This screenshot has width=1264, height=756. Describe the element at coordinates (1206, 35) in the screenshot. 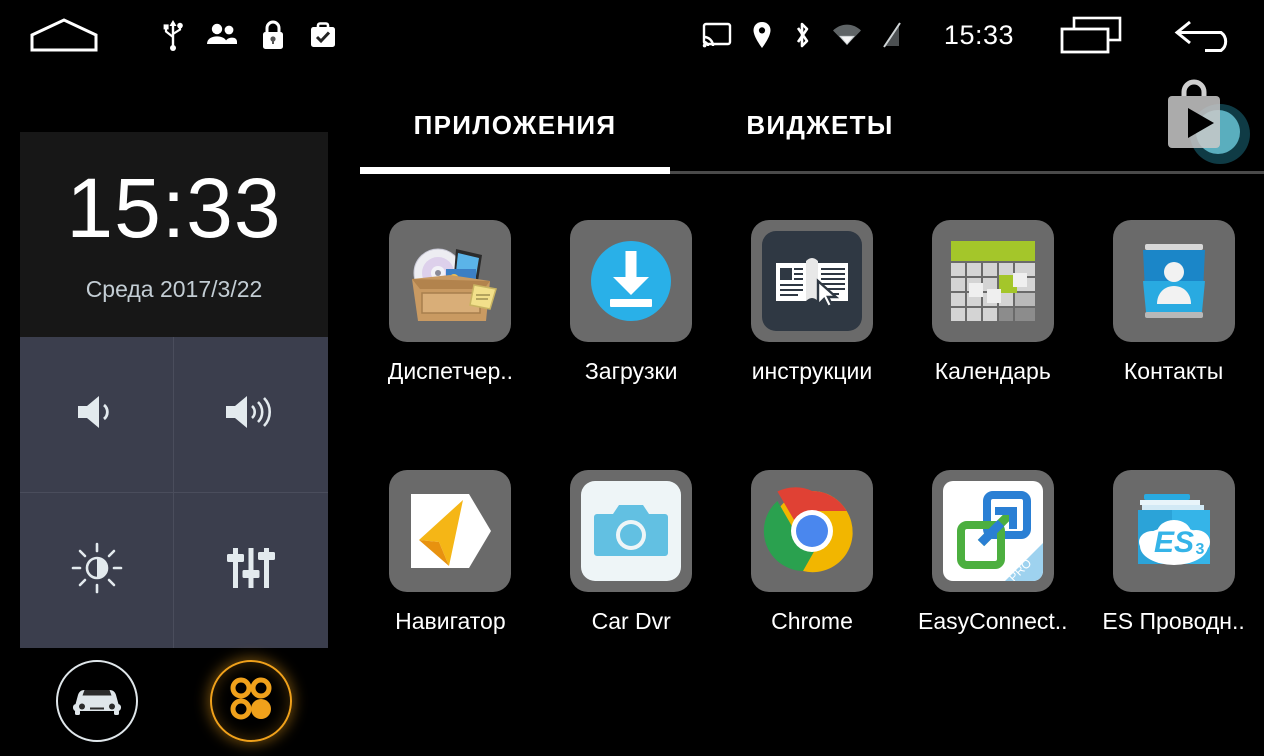

I see `back-icon` at that location.